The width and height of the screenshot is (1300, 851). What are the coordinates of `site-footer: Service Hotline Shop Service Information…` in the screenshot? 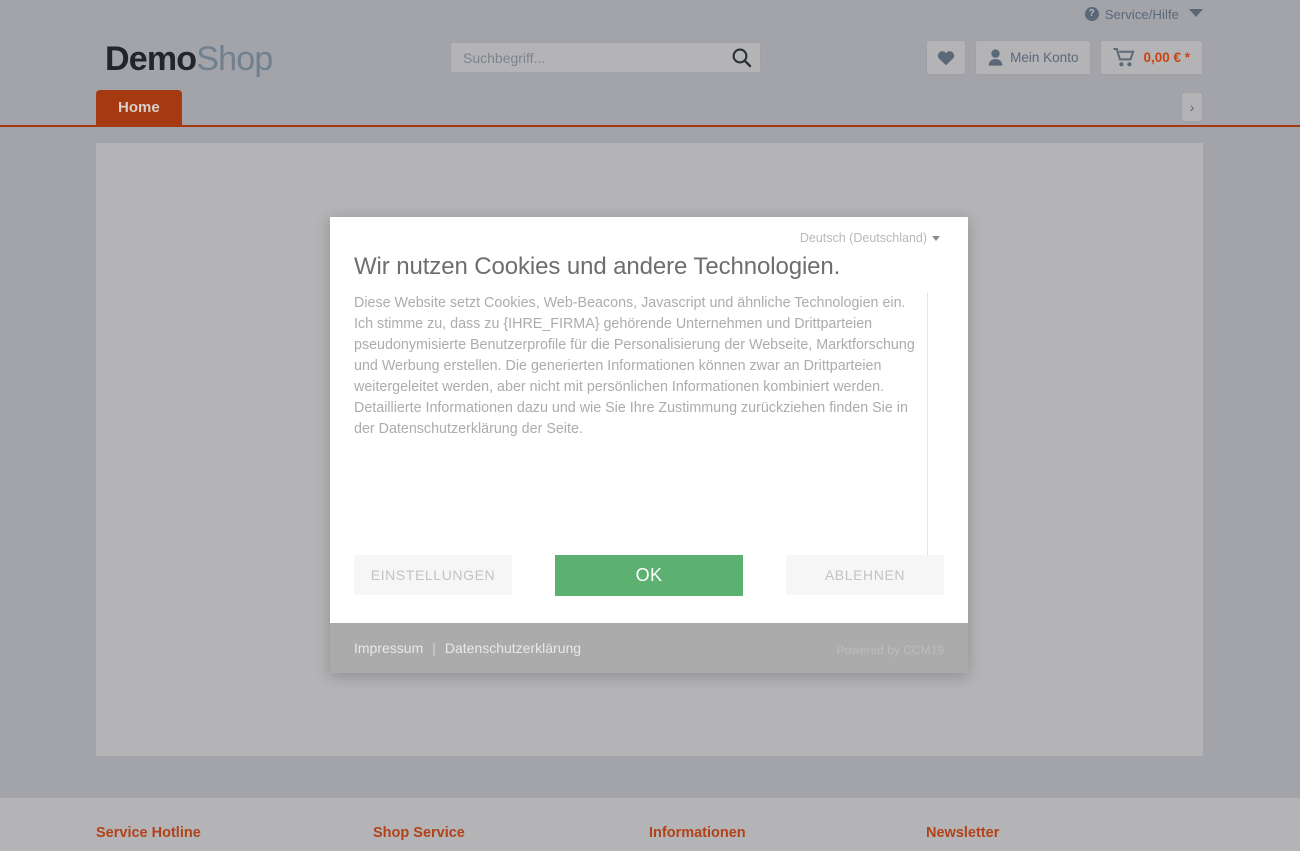 It's located at (650, 824).